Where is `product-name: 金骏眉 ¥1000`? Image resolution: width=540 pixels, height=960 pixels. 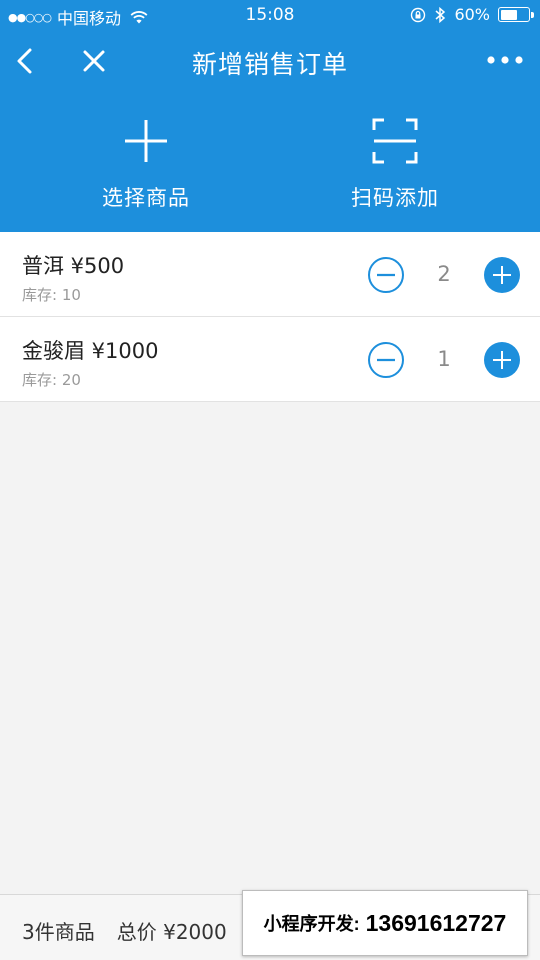
product-name: 金骏眉 ¥1000 is located at coordinates (90, 351).